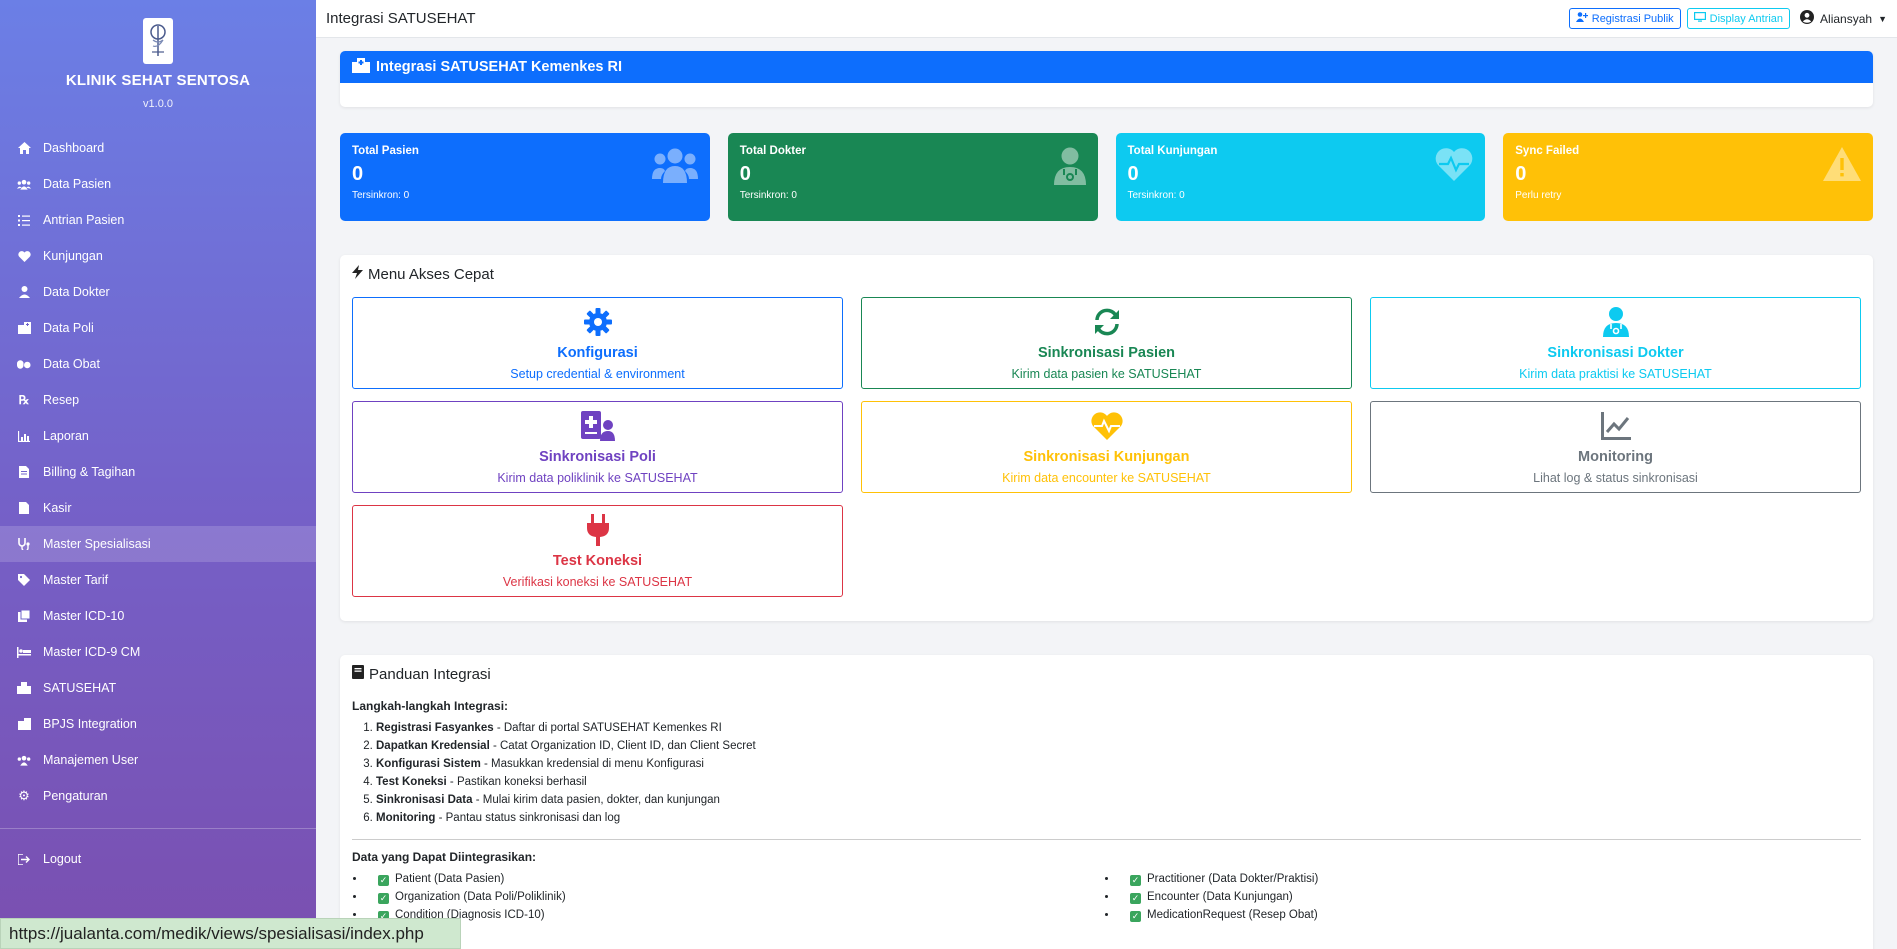 This screenshot has width=1897, height=949. Describe the element at coordinates (1615, 353) in the screenshot. I see `qa-title: Sinkronisasi Dokter` at that location.